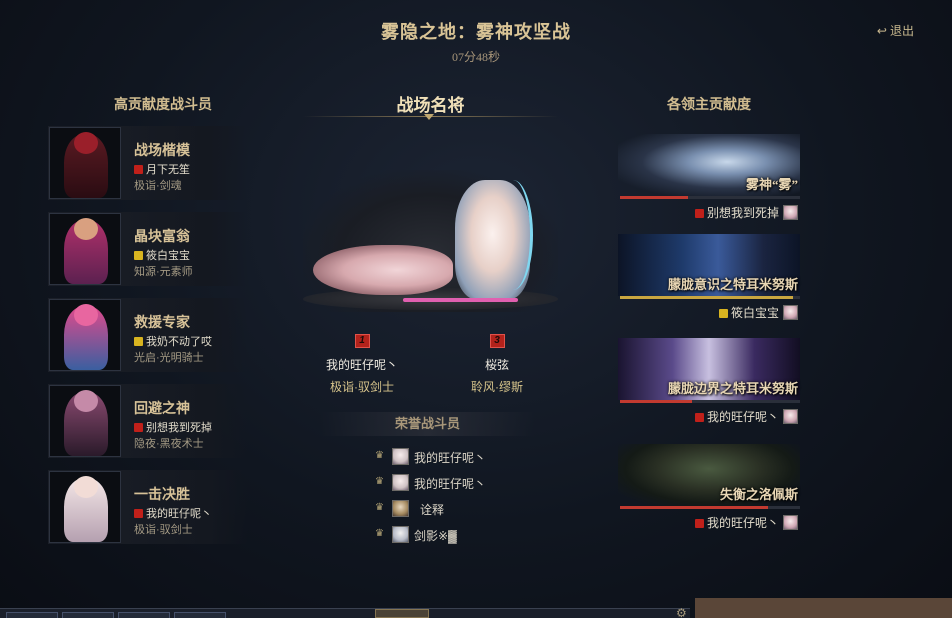  Describe the element at coordinates (681, 612) in the screenshot. I see `gear-icon: ⚙` at that location.